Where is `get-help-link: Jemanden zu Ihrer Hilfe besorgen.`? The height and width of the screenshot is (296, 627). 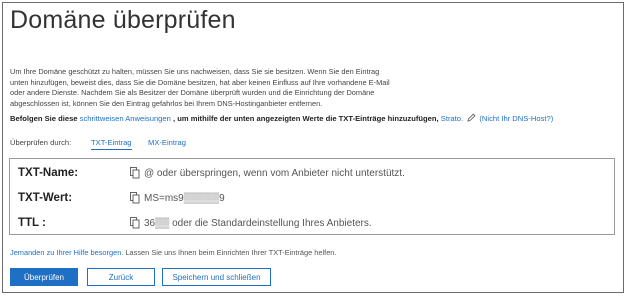
get-help-link: Jemanden zu Ihrer Hilfe besorgen. is located at coordinates (66, 252).